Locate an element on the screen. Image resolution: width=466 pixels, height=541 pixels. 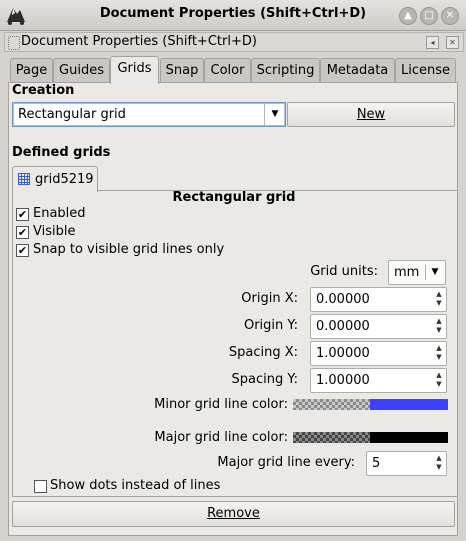
show-dots-label: Show dots instead of lines is located at coordinates (135, 485).